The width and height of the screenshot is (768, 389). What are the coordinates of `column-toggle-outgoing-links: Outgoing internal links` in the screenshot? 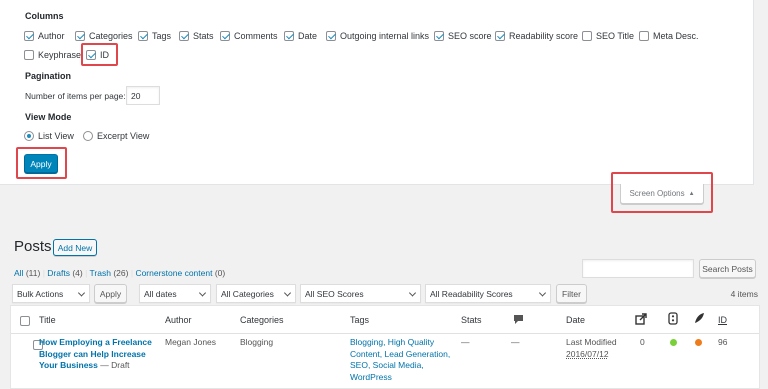 It's located at (377, 36).